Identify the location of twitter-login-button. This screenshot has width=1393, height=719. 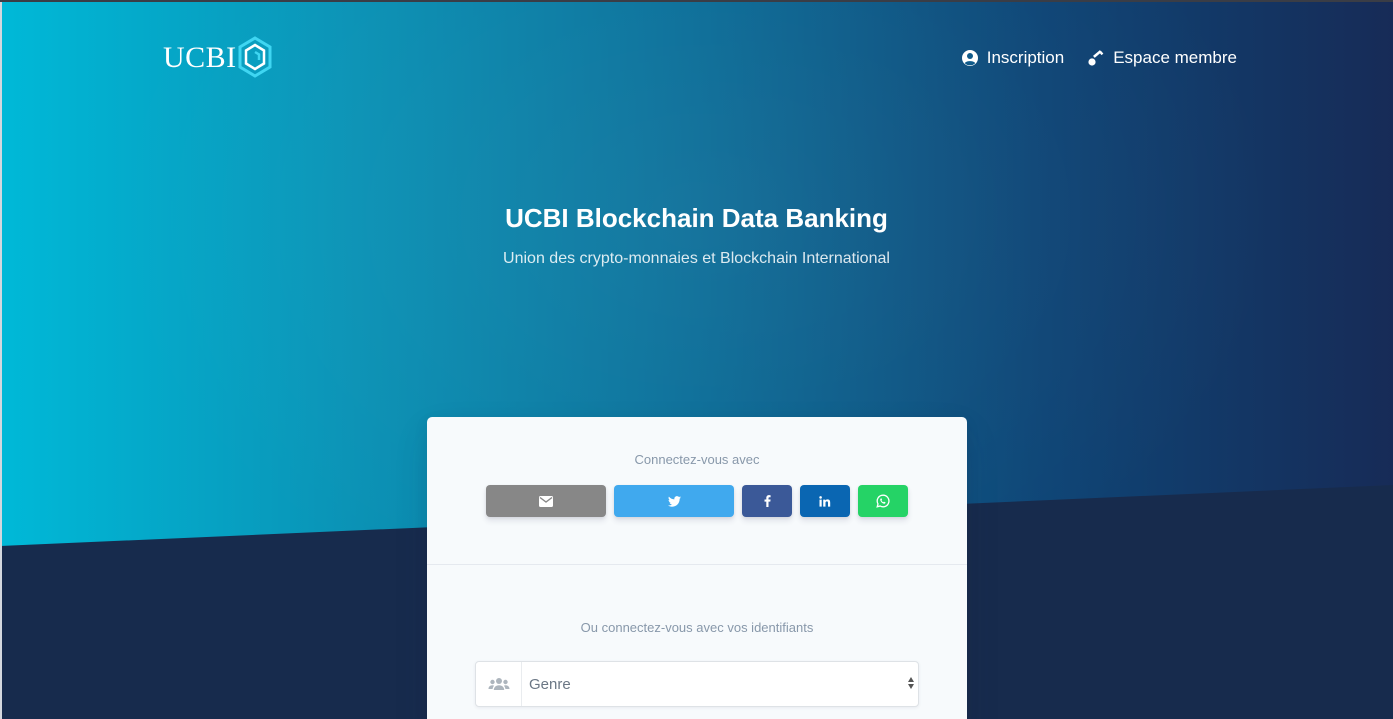
(674, 501).